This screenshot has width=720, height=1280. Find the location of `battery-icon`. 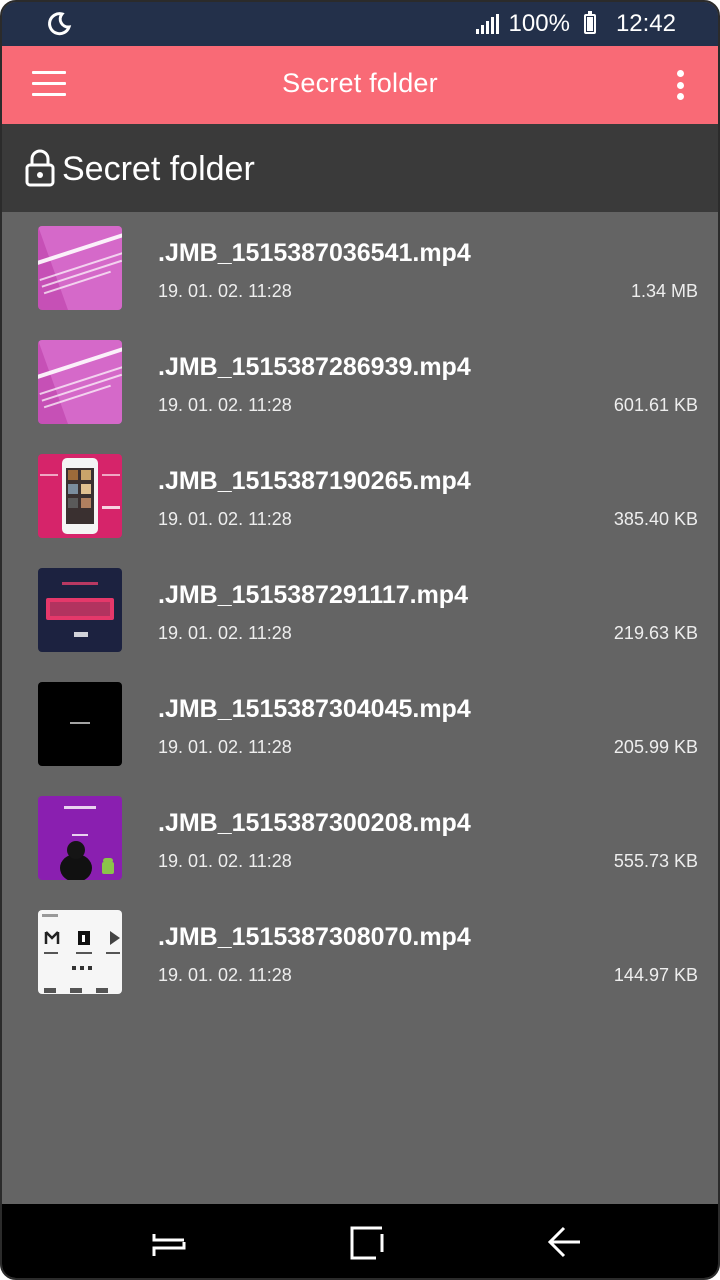

battery-icon is located at coordinates (589, 22).